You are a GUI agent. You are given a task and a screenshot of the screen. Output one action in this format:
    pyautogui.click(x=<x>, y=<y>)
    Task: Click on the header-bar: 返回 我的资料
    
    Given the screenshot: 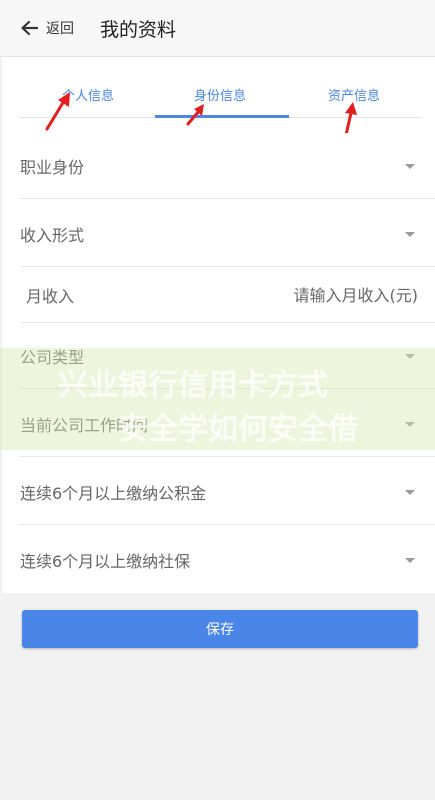 What is the action you would take?
    pyautogui.click(x=217, y=28)
    